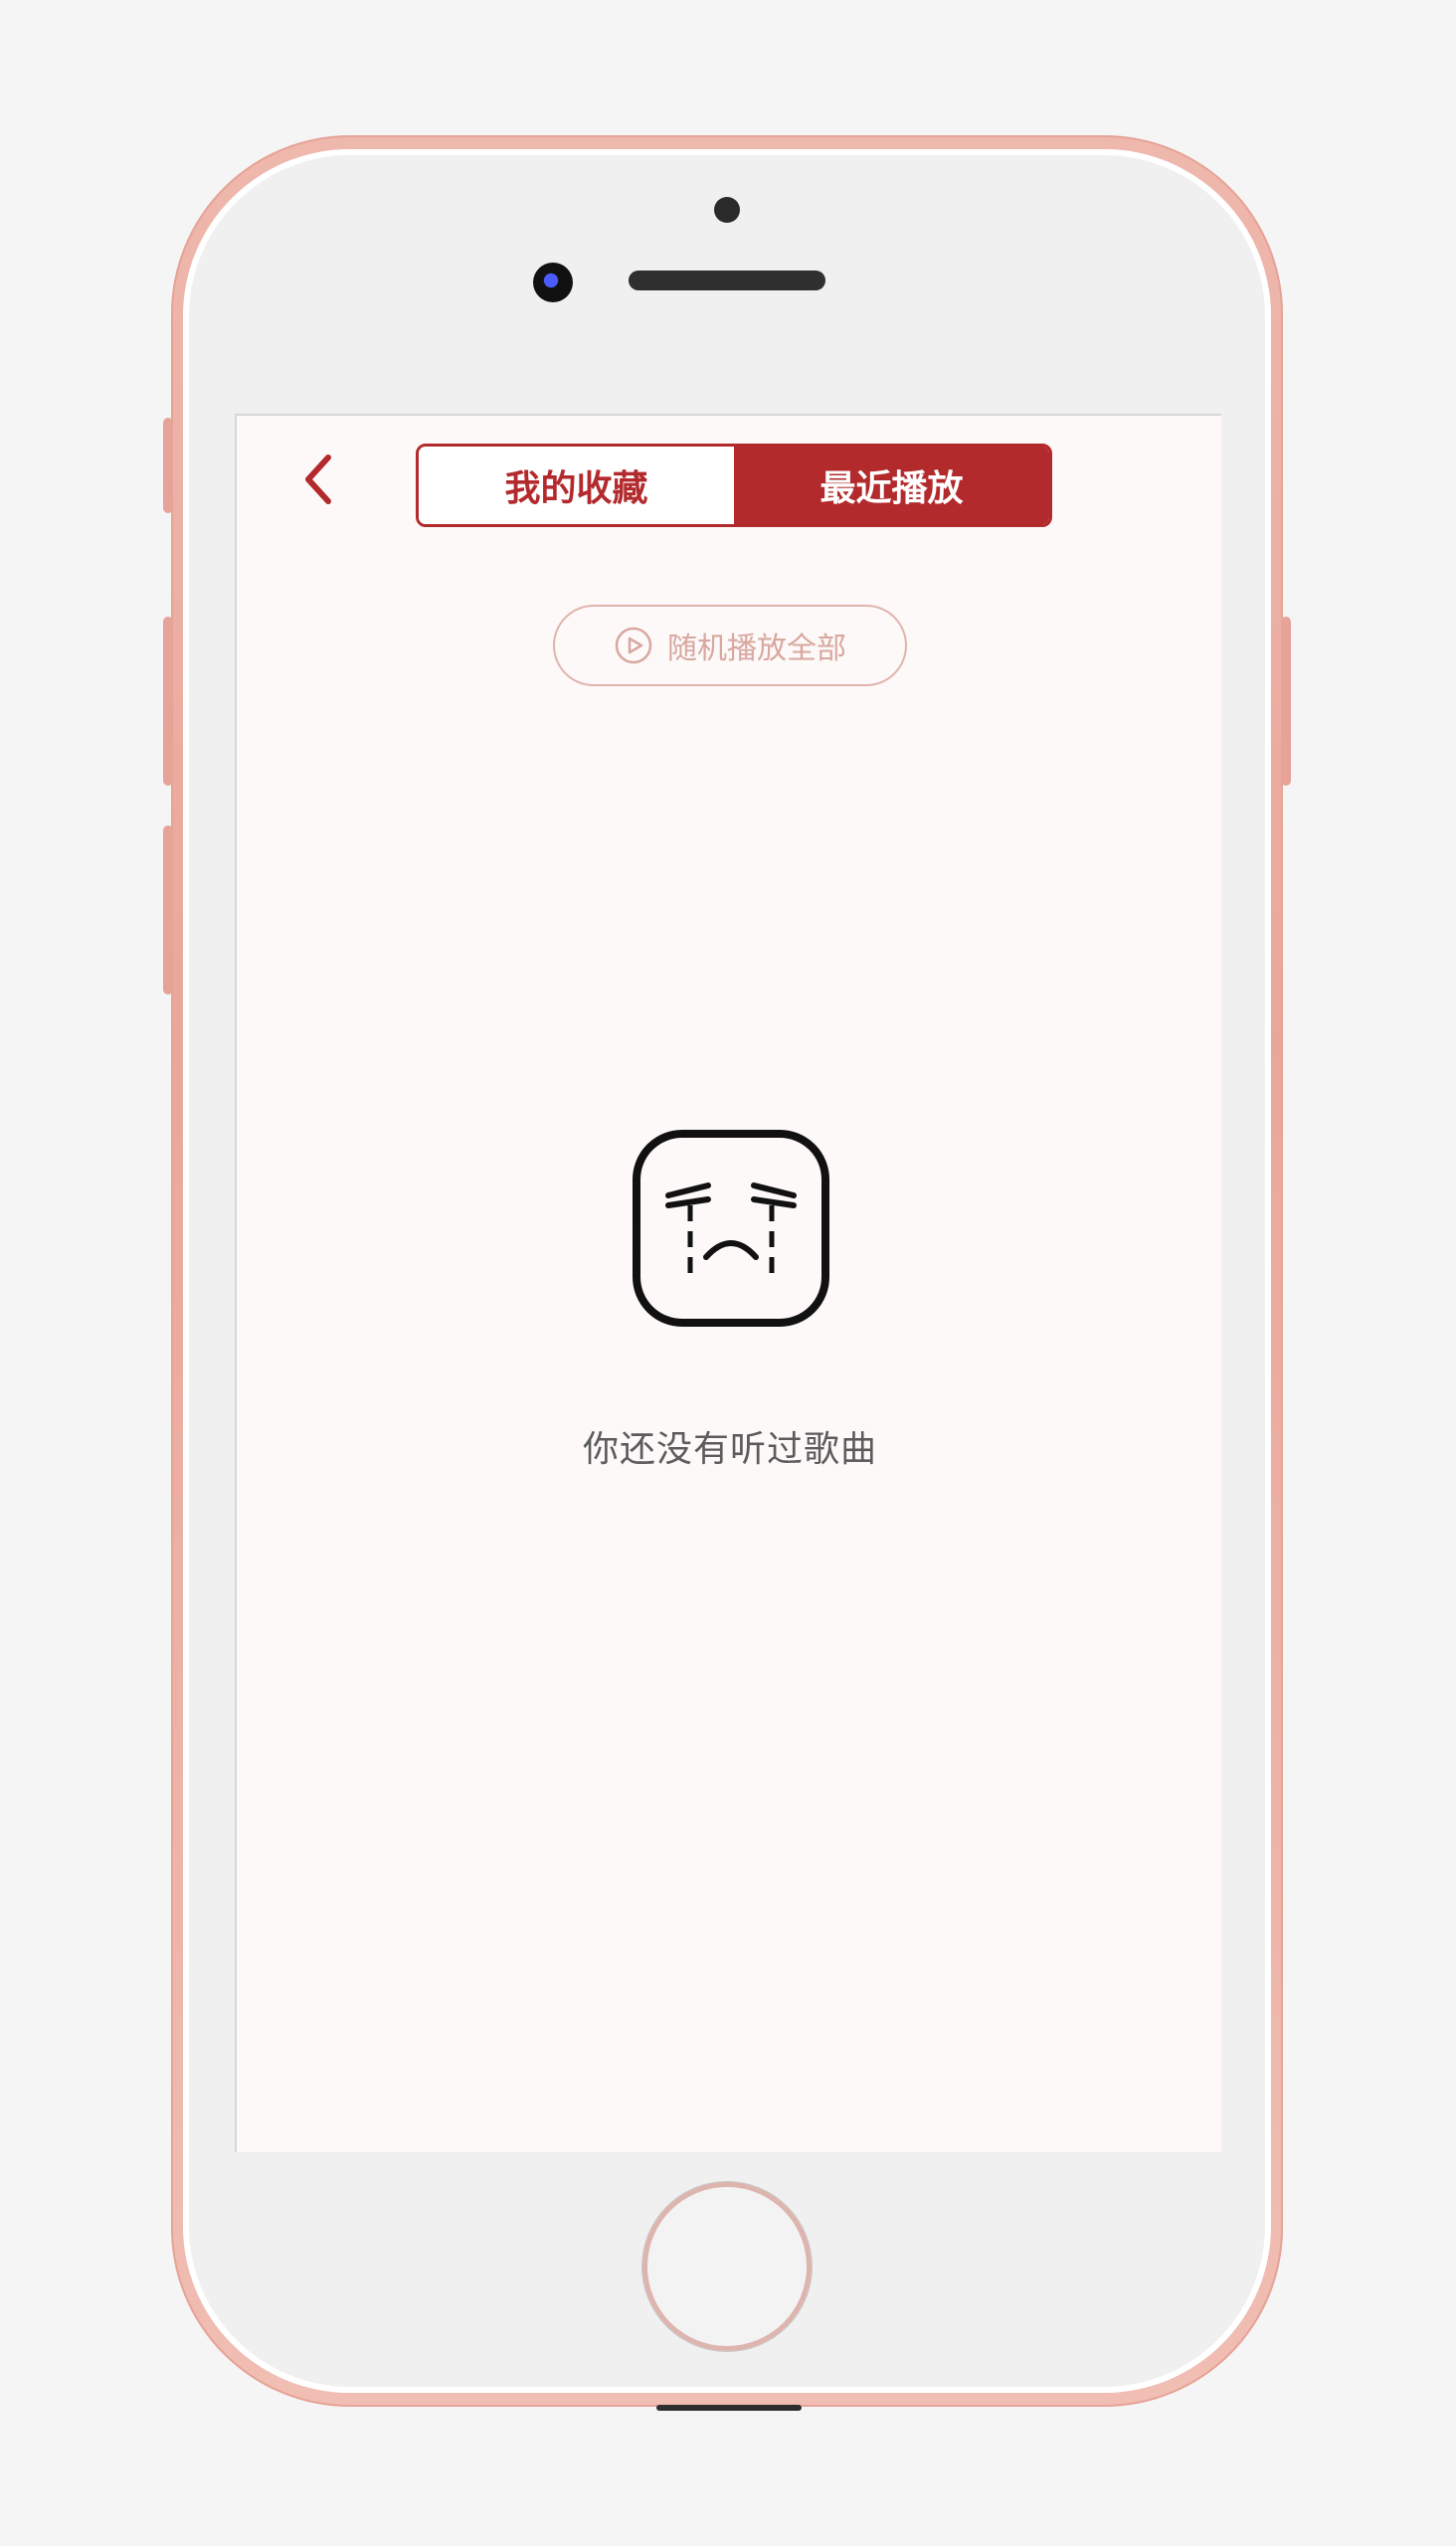 The image size is (1456, 2546). I want to click on play-circle-icon, so click(633, 645).